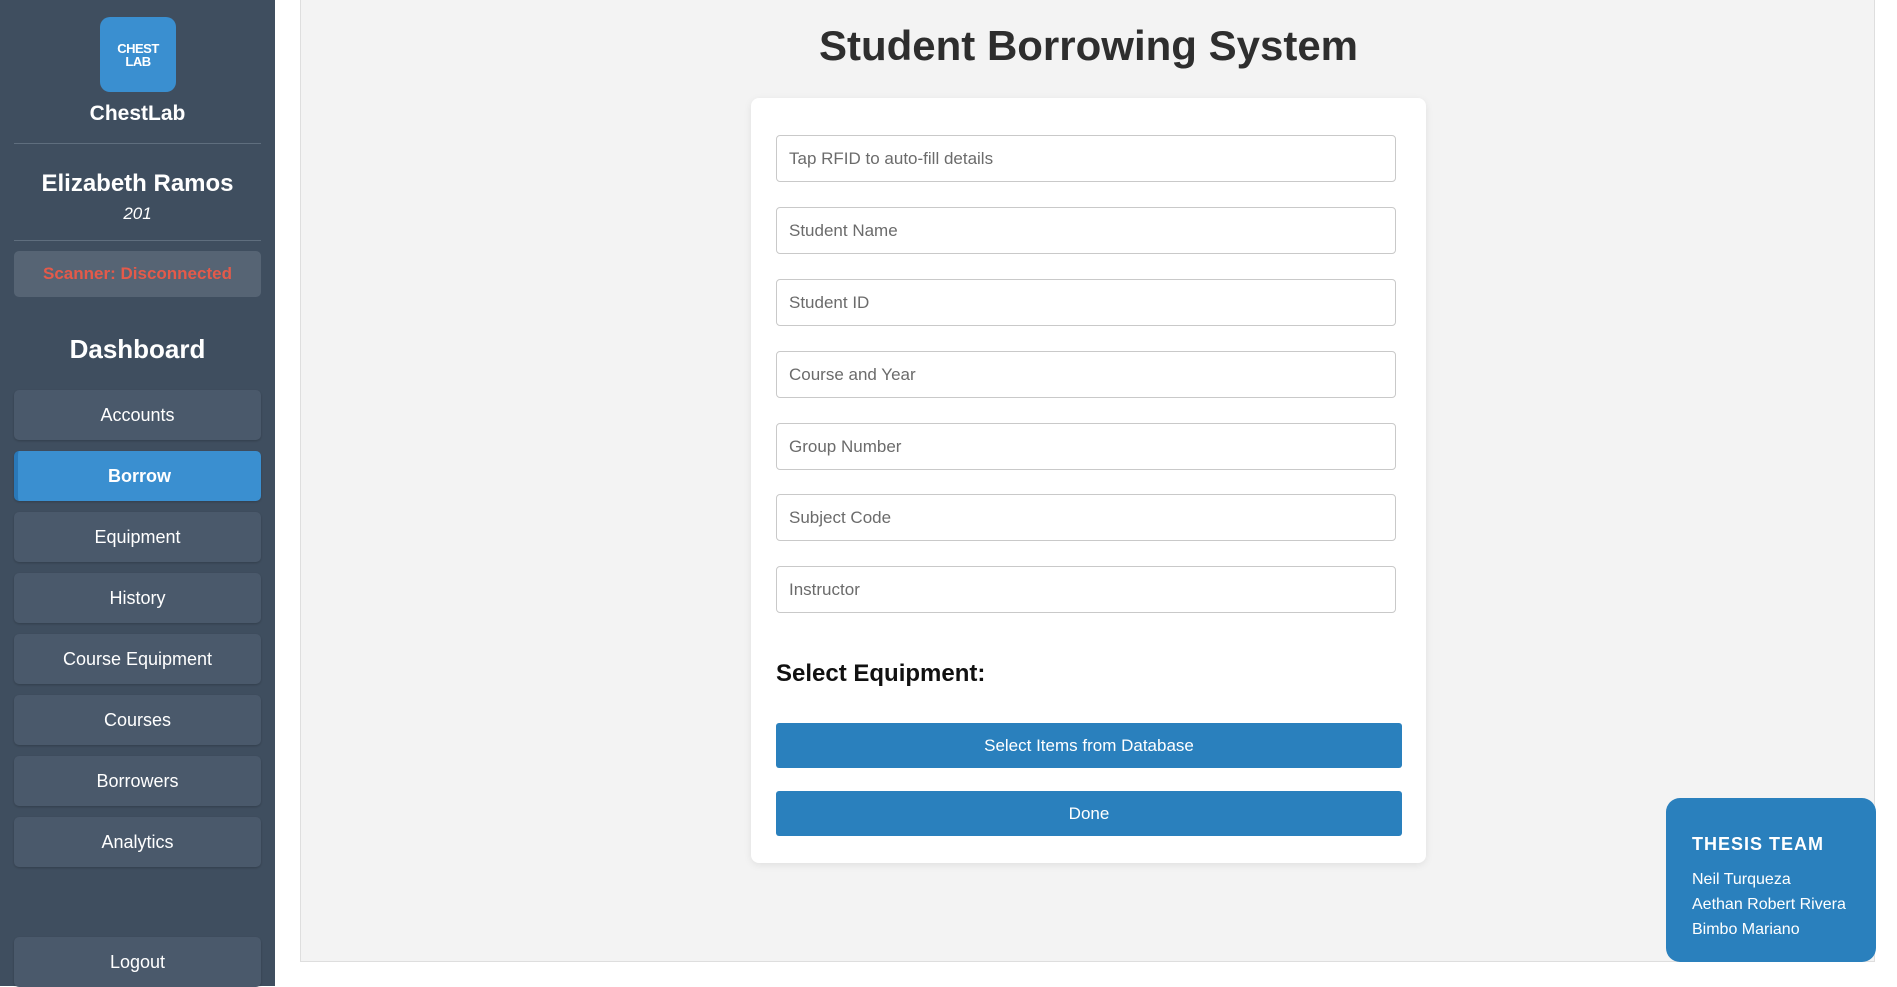 The height and width of the screenshot is (987, 1897). What do you see at coordinates (137, 962) in the screenshot?
I see `logout-button: Logout` at bounding box center [137, 962].